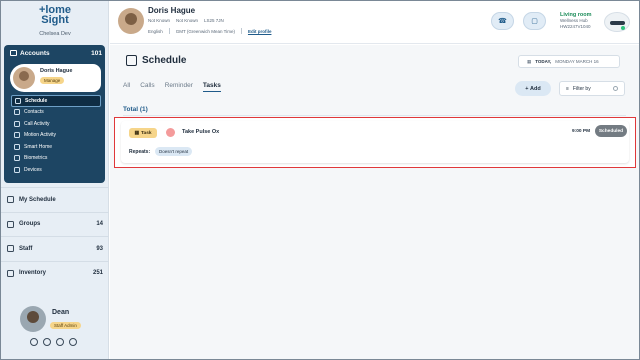 This screenshot has width=640, height=360. Describe the element at coordinates (615, 88) in the screenshot. I see `chevron-down-icon` at that location.